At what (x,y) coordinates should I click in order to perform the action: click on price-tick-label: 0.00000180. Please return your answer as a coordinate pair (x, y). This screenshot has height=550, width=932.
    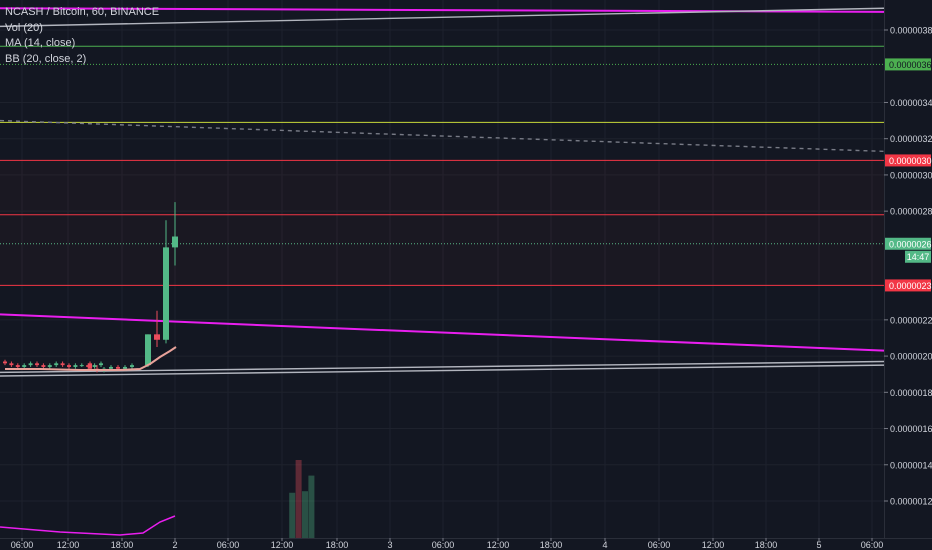
    Looking at the image, I should click on (911, 393).